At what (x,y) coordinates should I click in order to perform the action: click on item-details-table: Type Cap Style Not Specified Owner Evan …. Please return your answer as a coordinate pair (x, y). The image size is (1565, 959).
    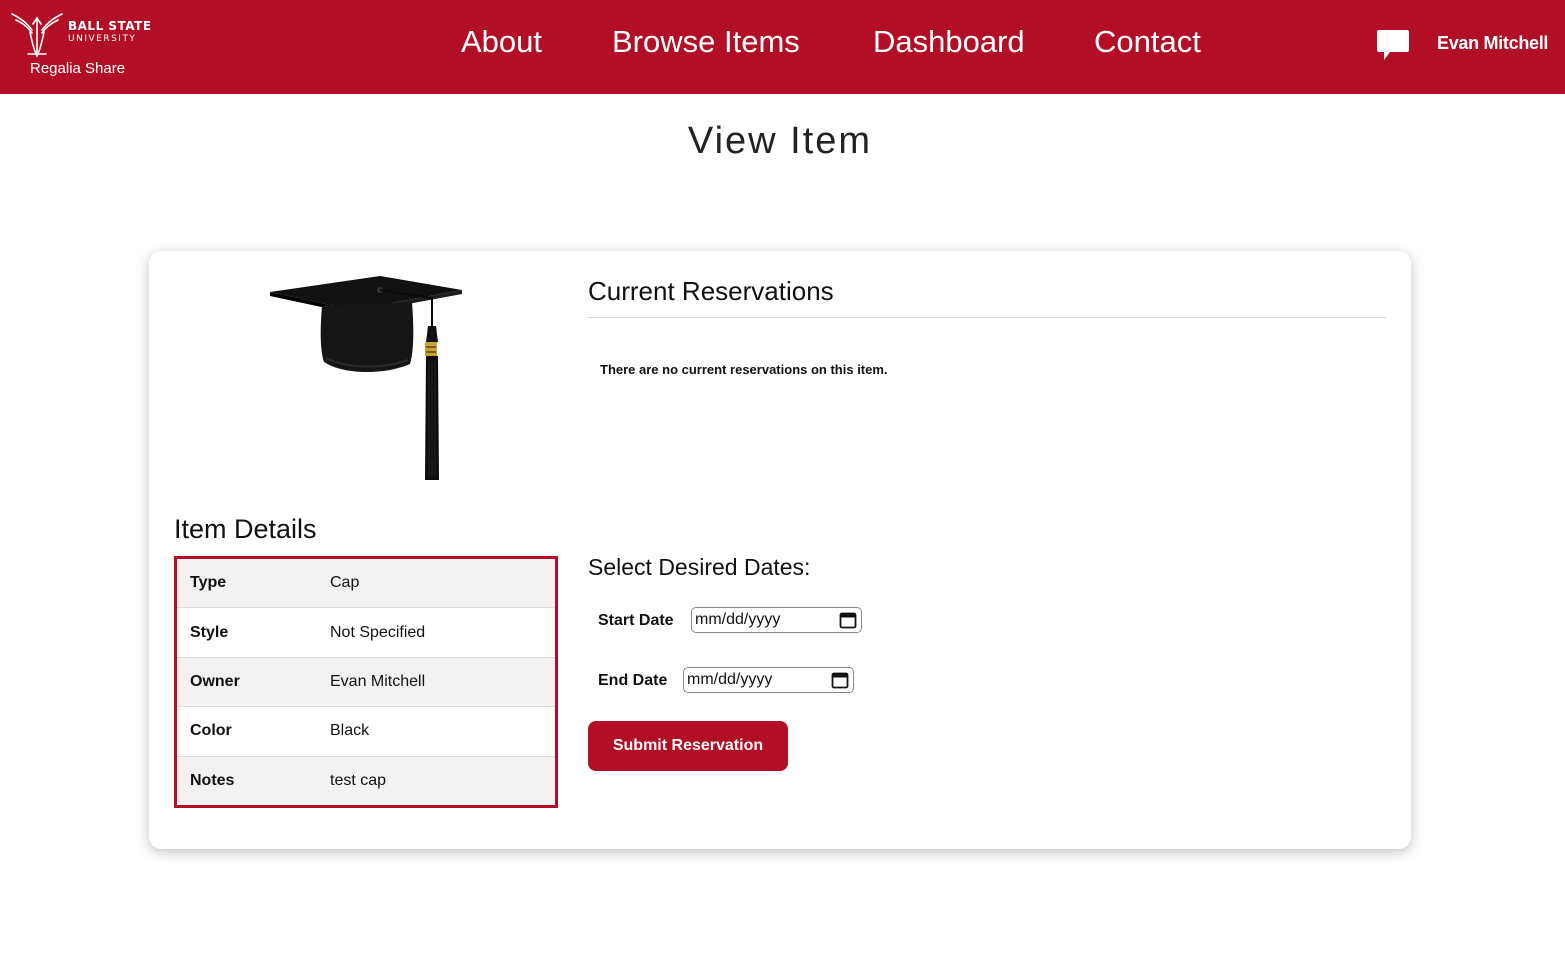
    Looking at the image, I should click on (366, 682).